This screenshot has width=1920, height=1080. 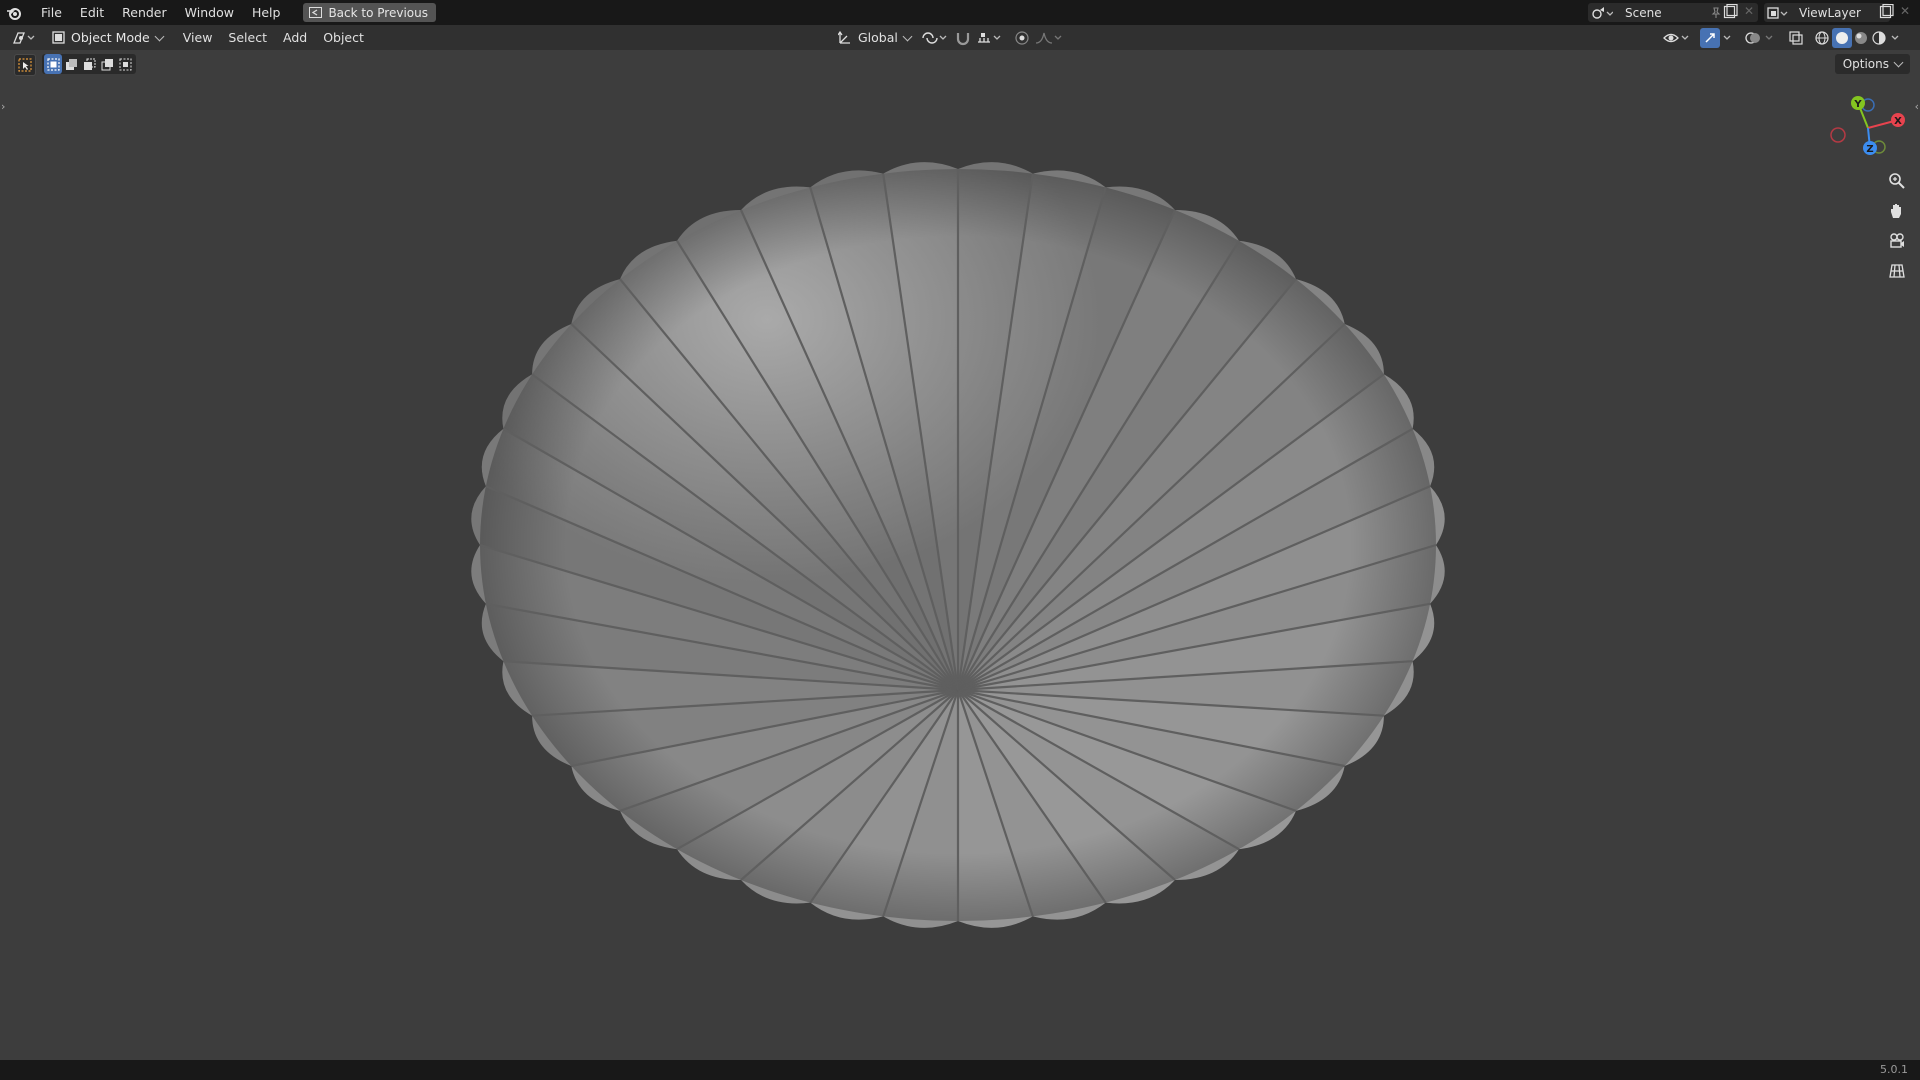 I want to click on select-intersect-icon, so click(x=125, y=64).